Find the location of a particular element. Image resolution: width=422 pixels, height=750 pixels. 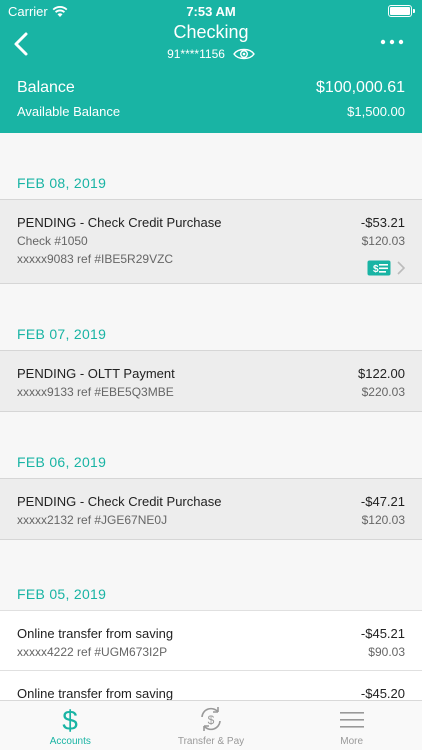

transaction-amount: -$47.21 is located at coordinates (382, 501).